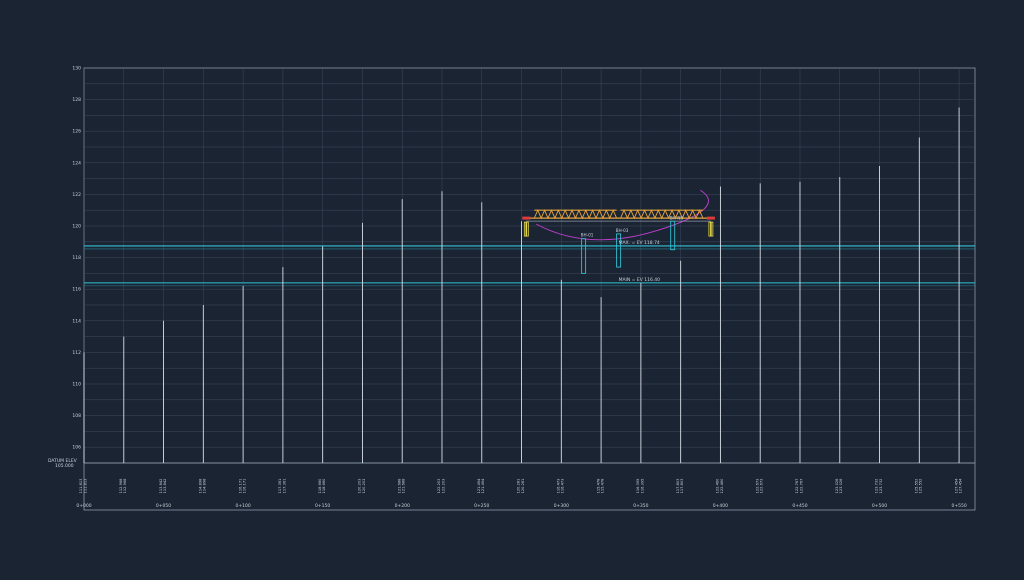 This screenshot has height=580, width=1024. Describe the element at coordinates (722, 486) in the screenshot. I see `station-elevation-label: 122.460` at that location.